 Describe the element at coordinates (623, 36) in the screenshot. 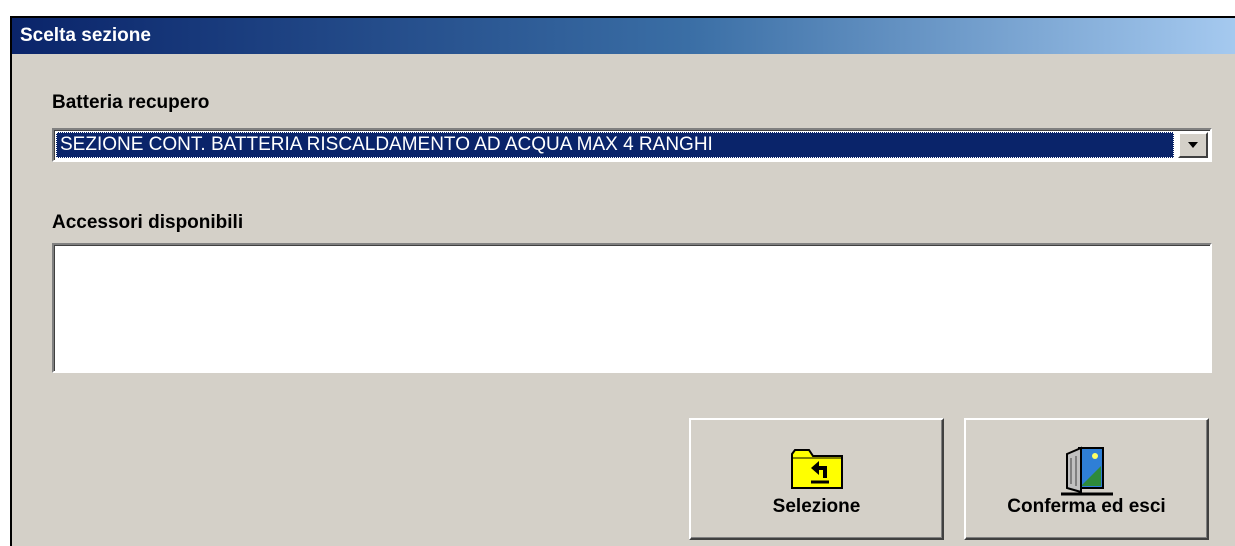

I see `title-bar: Scelta sezione` at that location.